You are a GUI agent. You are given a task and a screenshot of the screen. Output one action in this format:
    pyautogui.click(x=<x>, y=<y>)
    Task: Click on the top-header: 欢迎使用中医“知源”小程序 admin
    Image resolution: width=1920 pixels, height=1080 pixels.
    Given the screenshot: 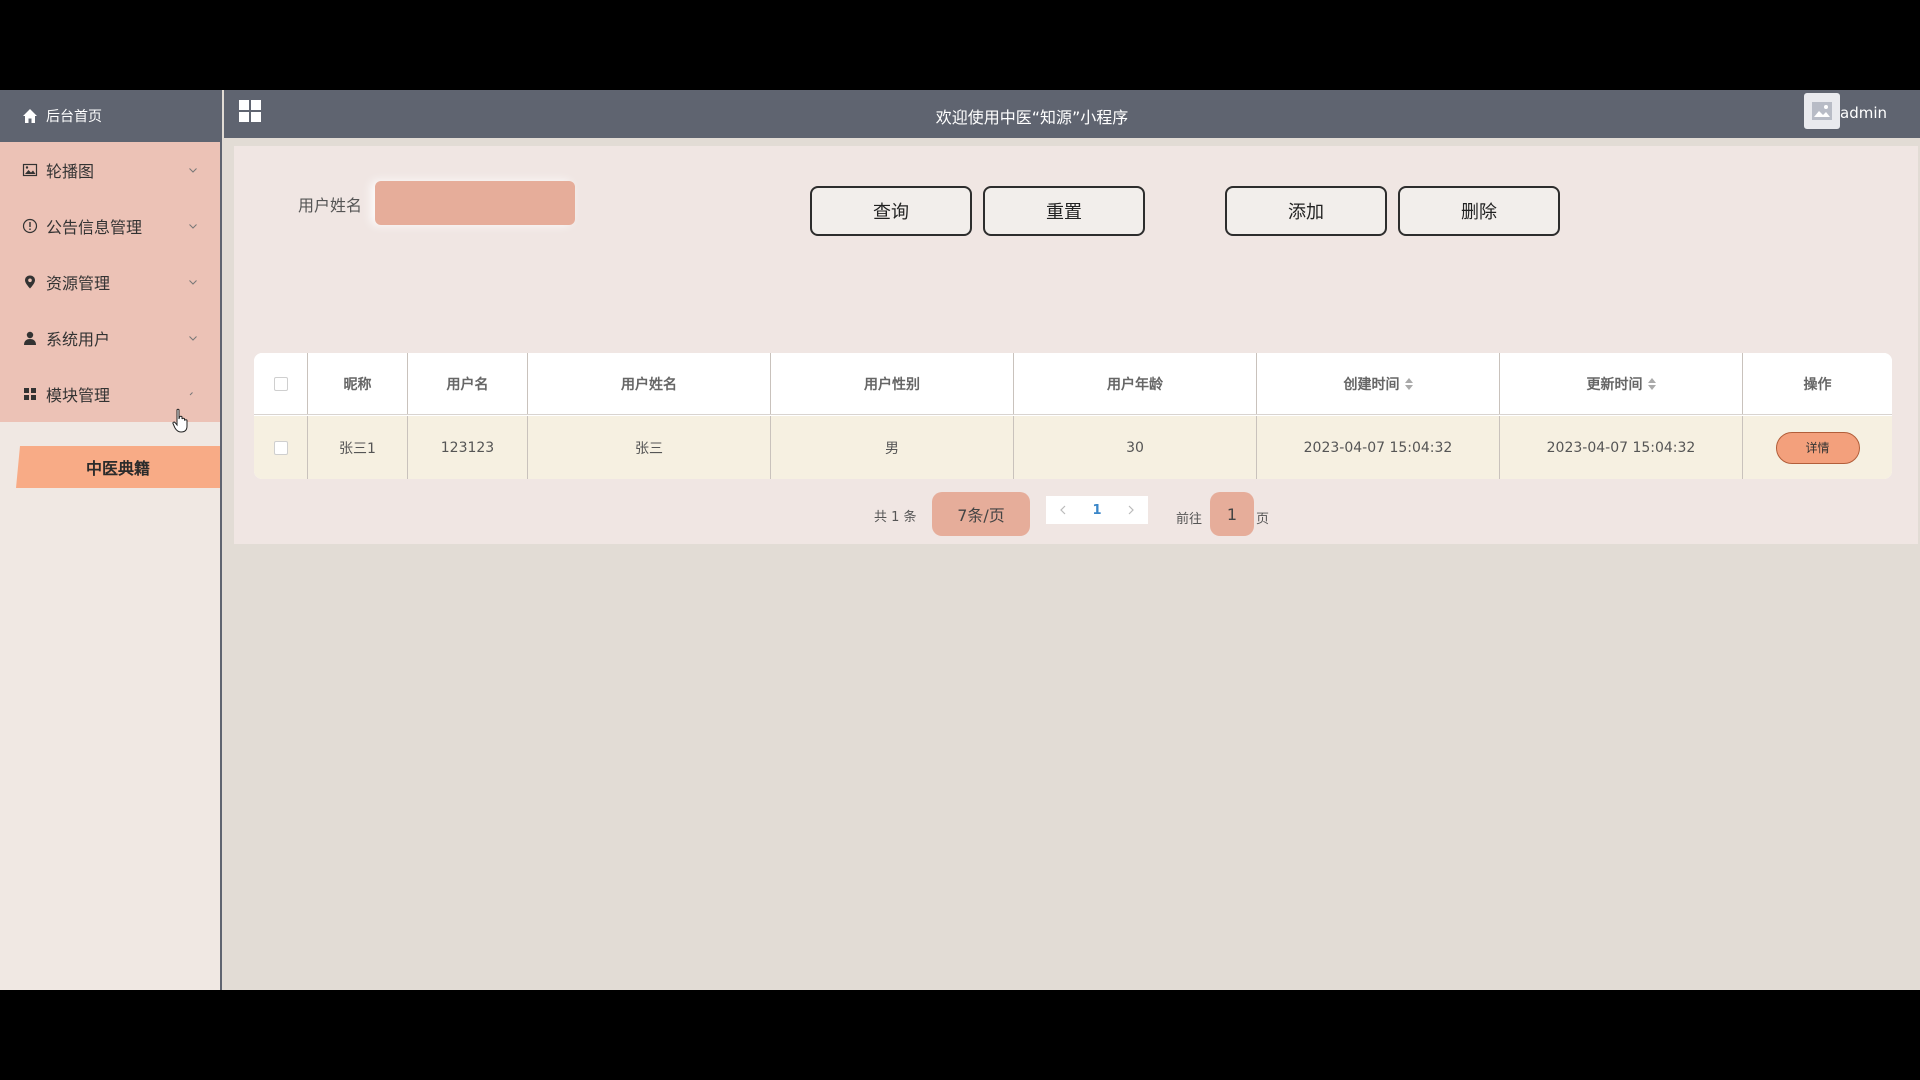 What is the action you would take?
    pyautogui.click(x=1072, y=114)
    